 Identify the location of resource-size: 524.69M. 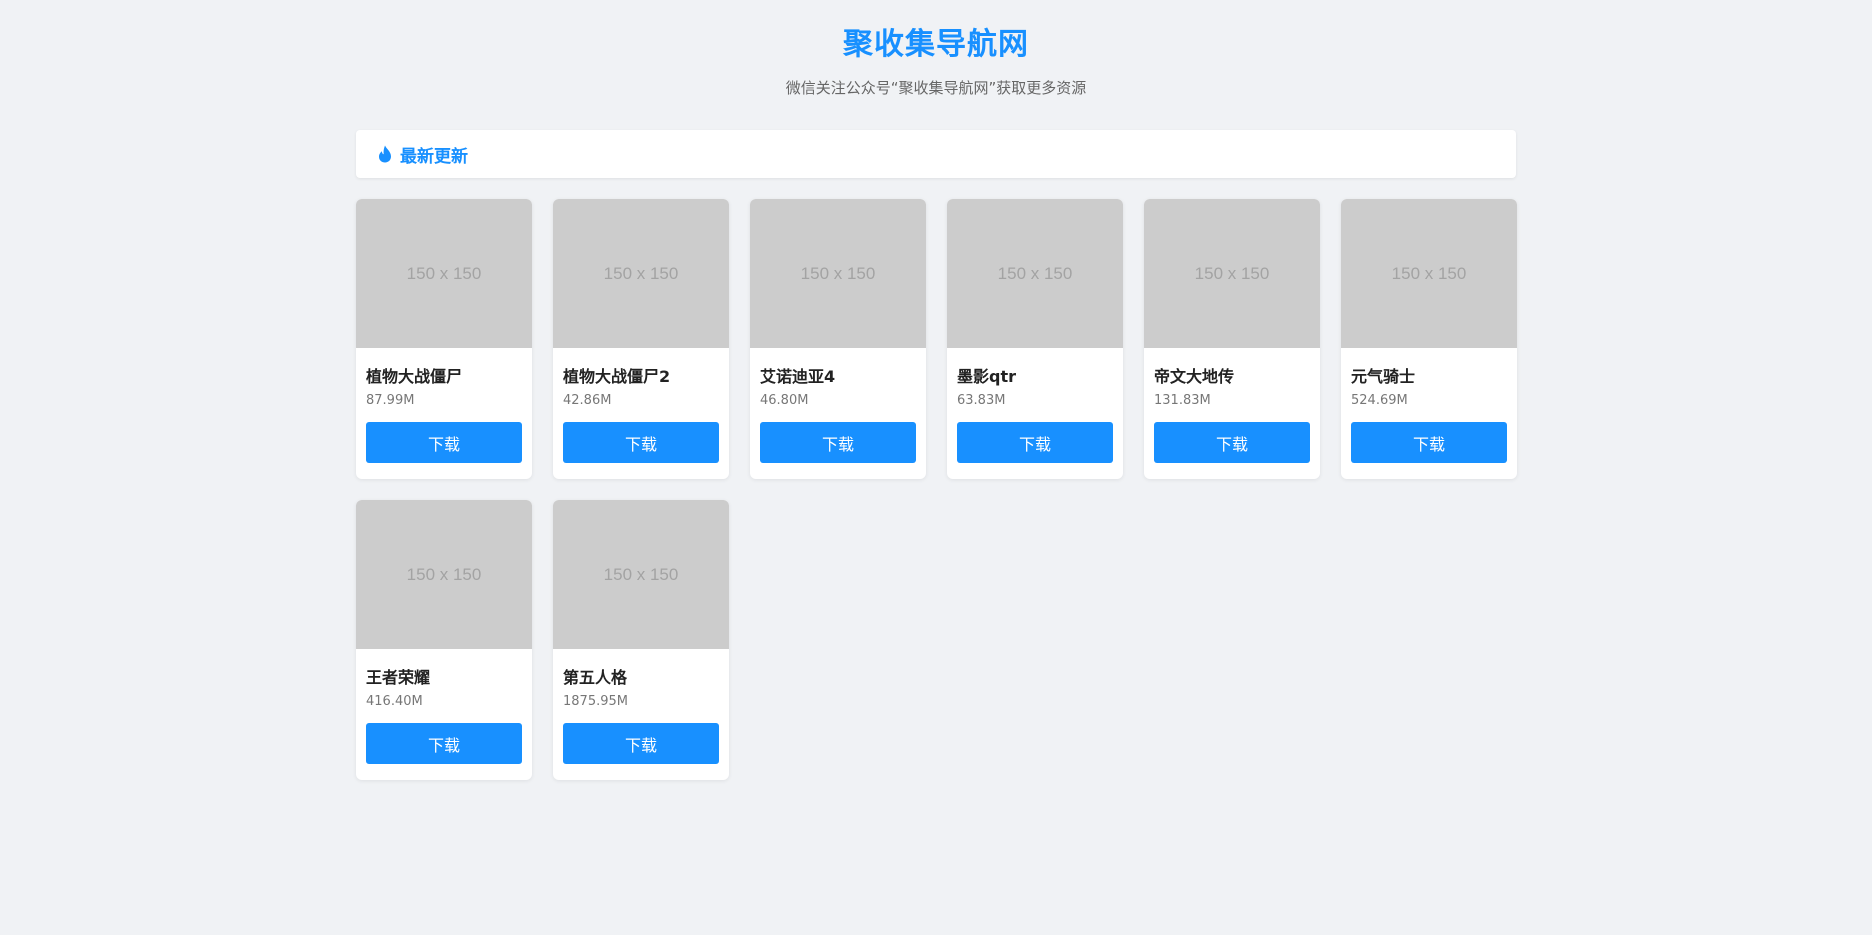
(1379, 400).